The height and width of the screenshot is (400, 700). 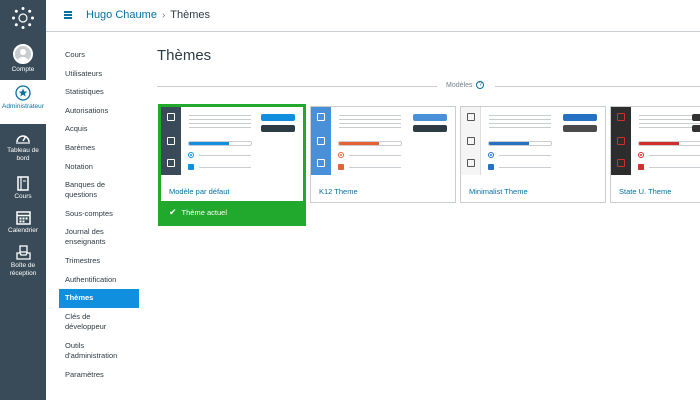 What do you see at coordinates (99, 166) in the screenshot?
I see `subnav-item-grading: Notation` at bounding box center [99, 166].